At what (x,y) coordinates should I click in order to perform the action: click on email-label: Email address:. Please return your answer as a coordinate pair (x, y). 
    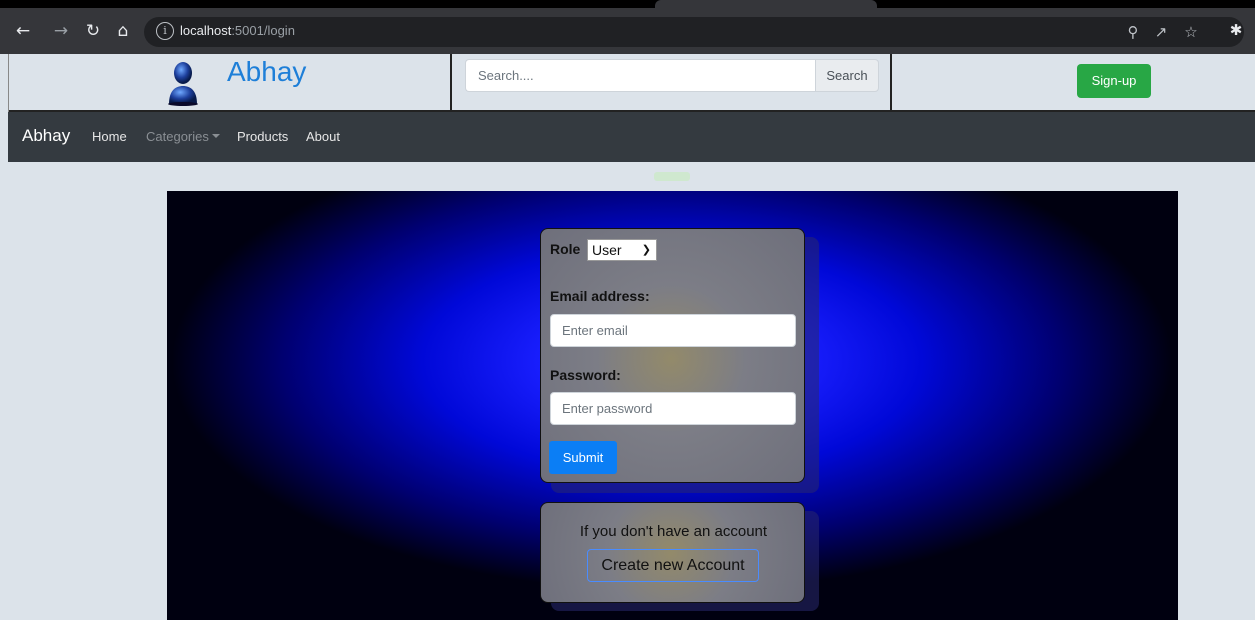
    Looking at the image, I should click on (600, 296).